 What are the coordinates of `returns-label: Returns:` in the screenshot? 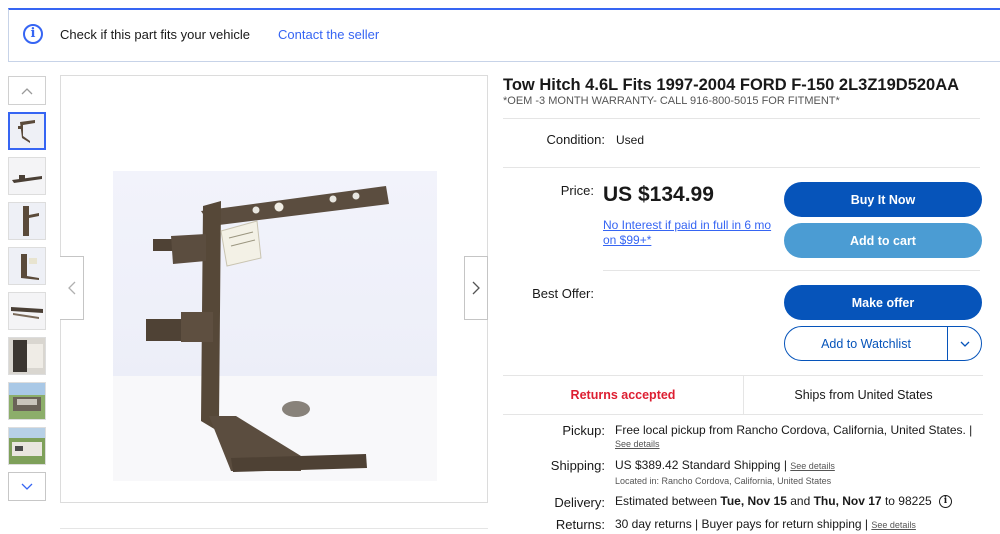 It's located at (580, 524).